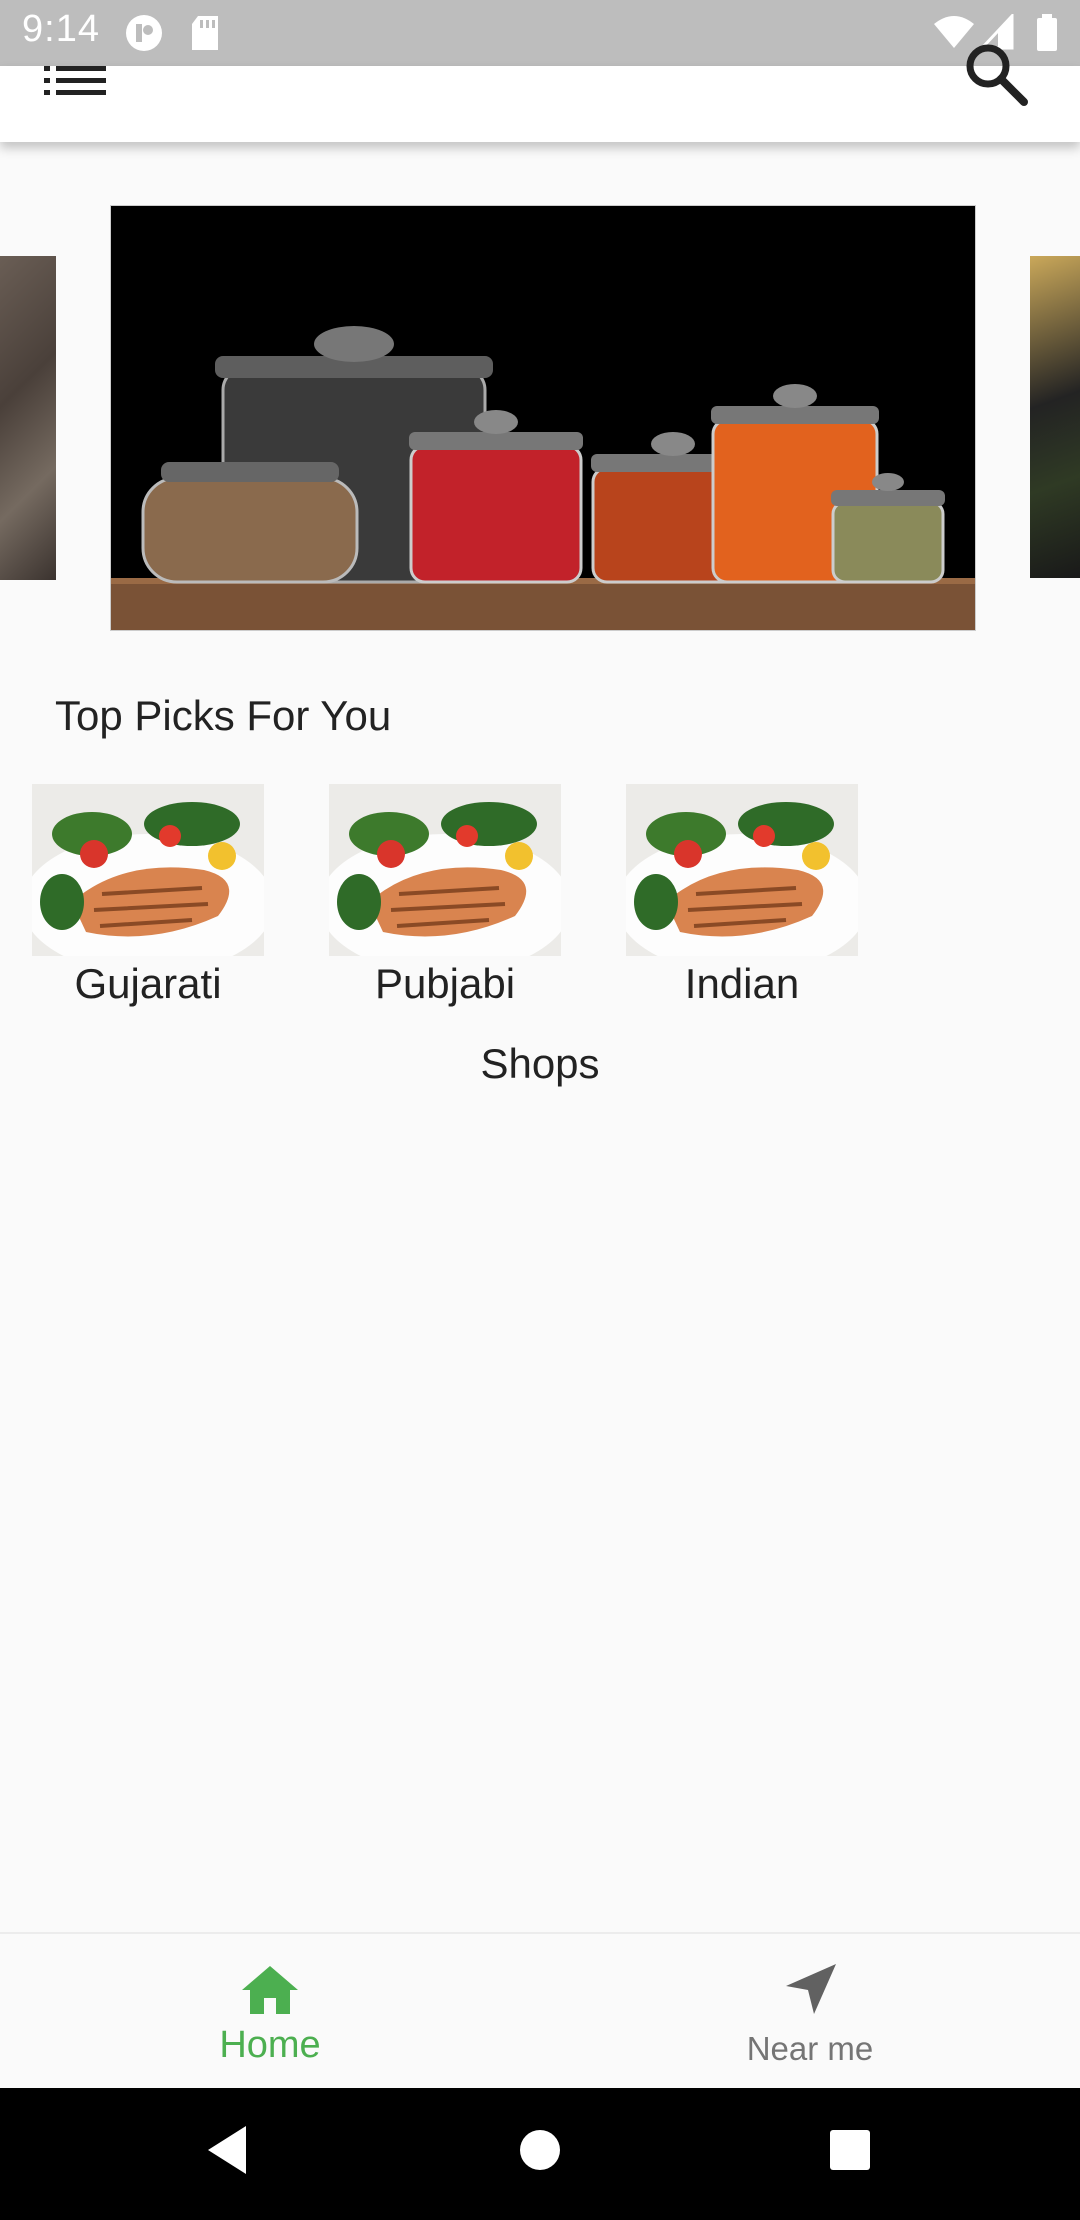  Describe the element at coordinates (28, 418) in the screenshot. I see `stone-texture-photo` at that location.